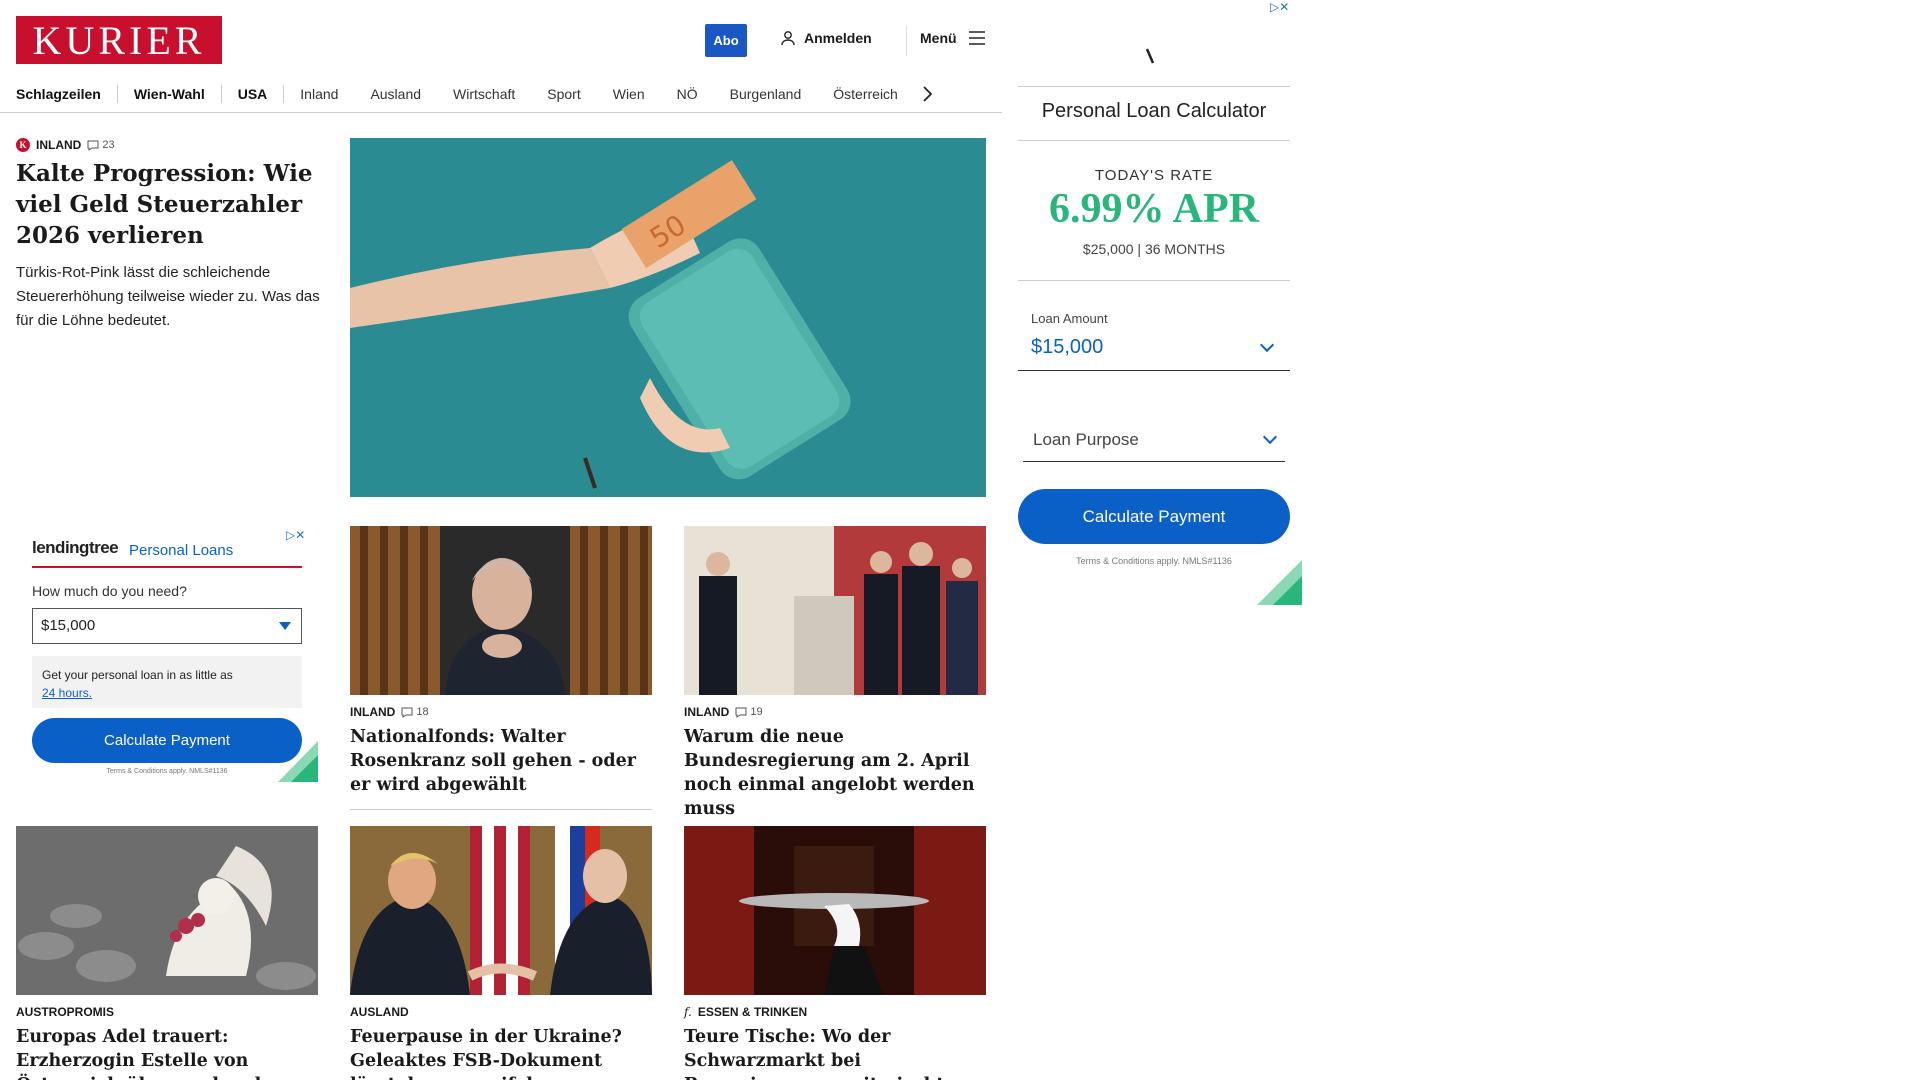 The width and height of the screenshot is (1920, 1080). I want to click on login-button: Anmelden, so click(826, 38).